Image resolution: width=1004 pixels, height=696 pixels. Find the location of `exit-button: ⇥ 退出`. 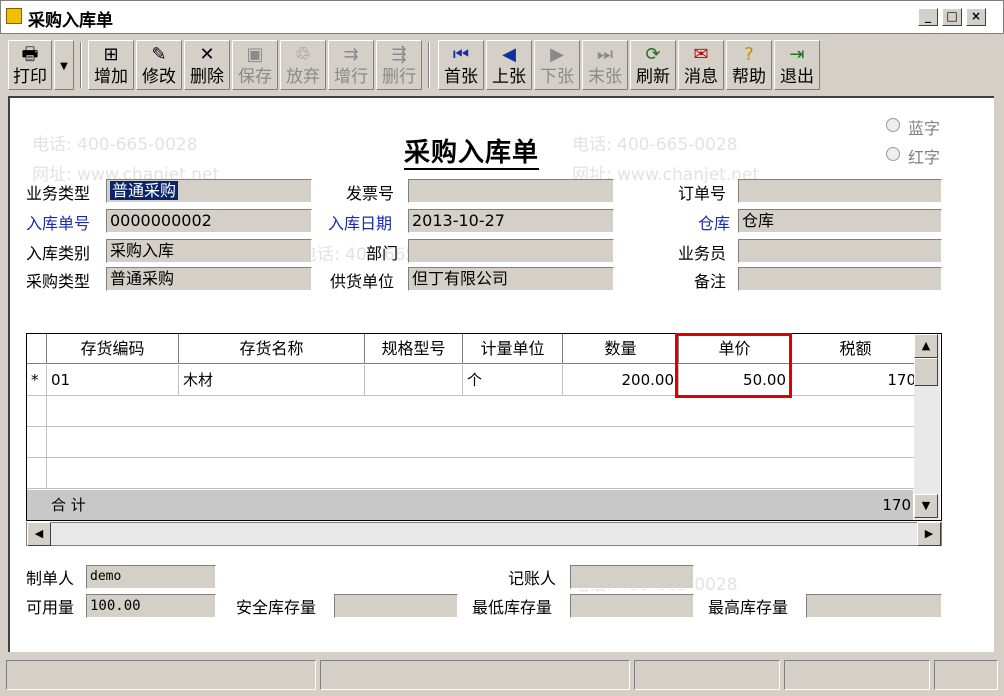

exit-button: ⇥ 退出 is located at coordinates (797, 65).